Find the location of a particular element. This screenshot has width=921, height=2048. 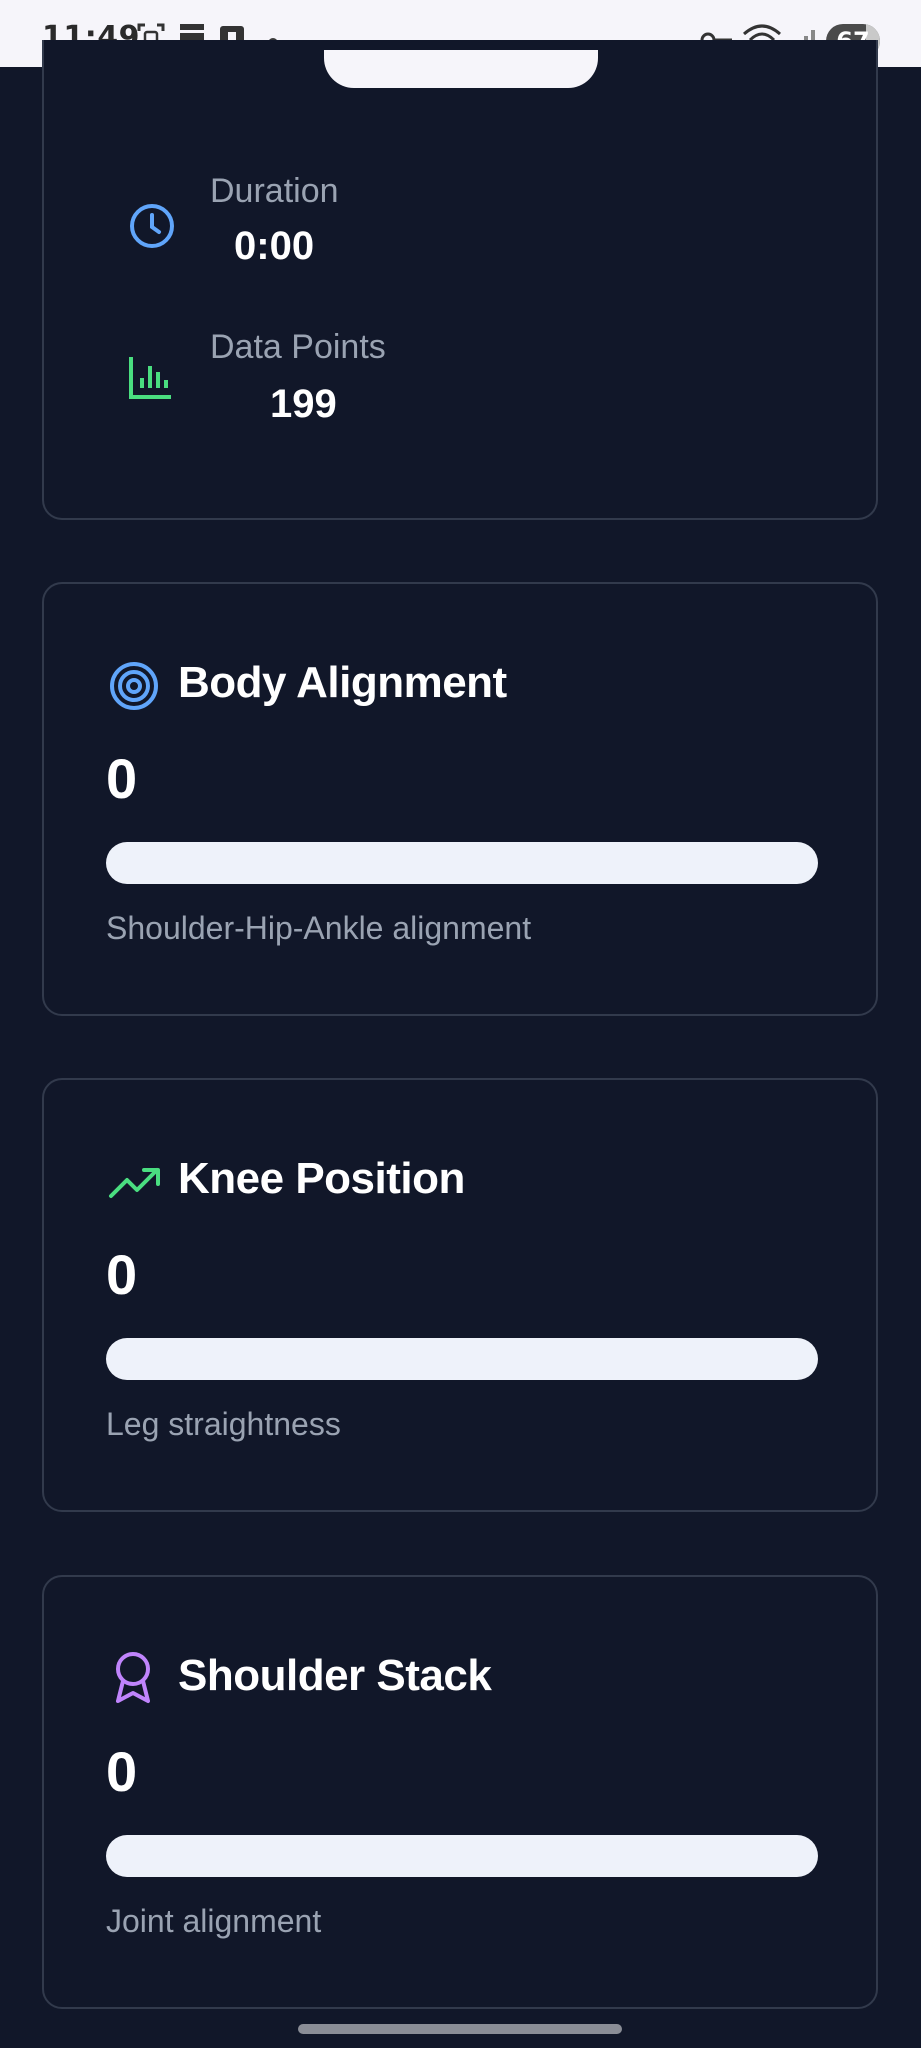

header-pill is located at coordinates (461, 69).